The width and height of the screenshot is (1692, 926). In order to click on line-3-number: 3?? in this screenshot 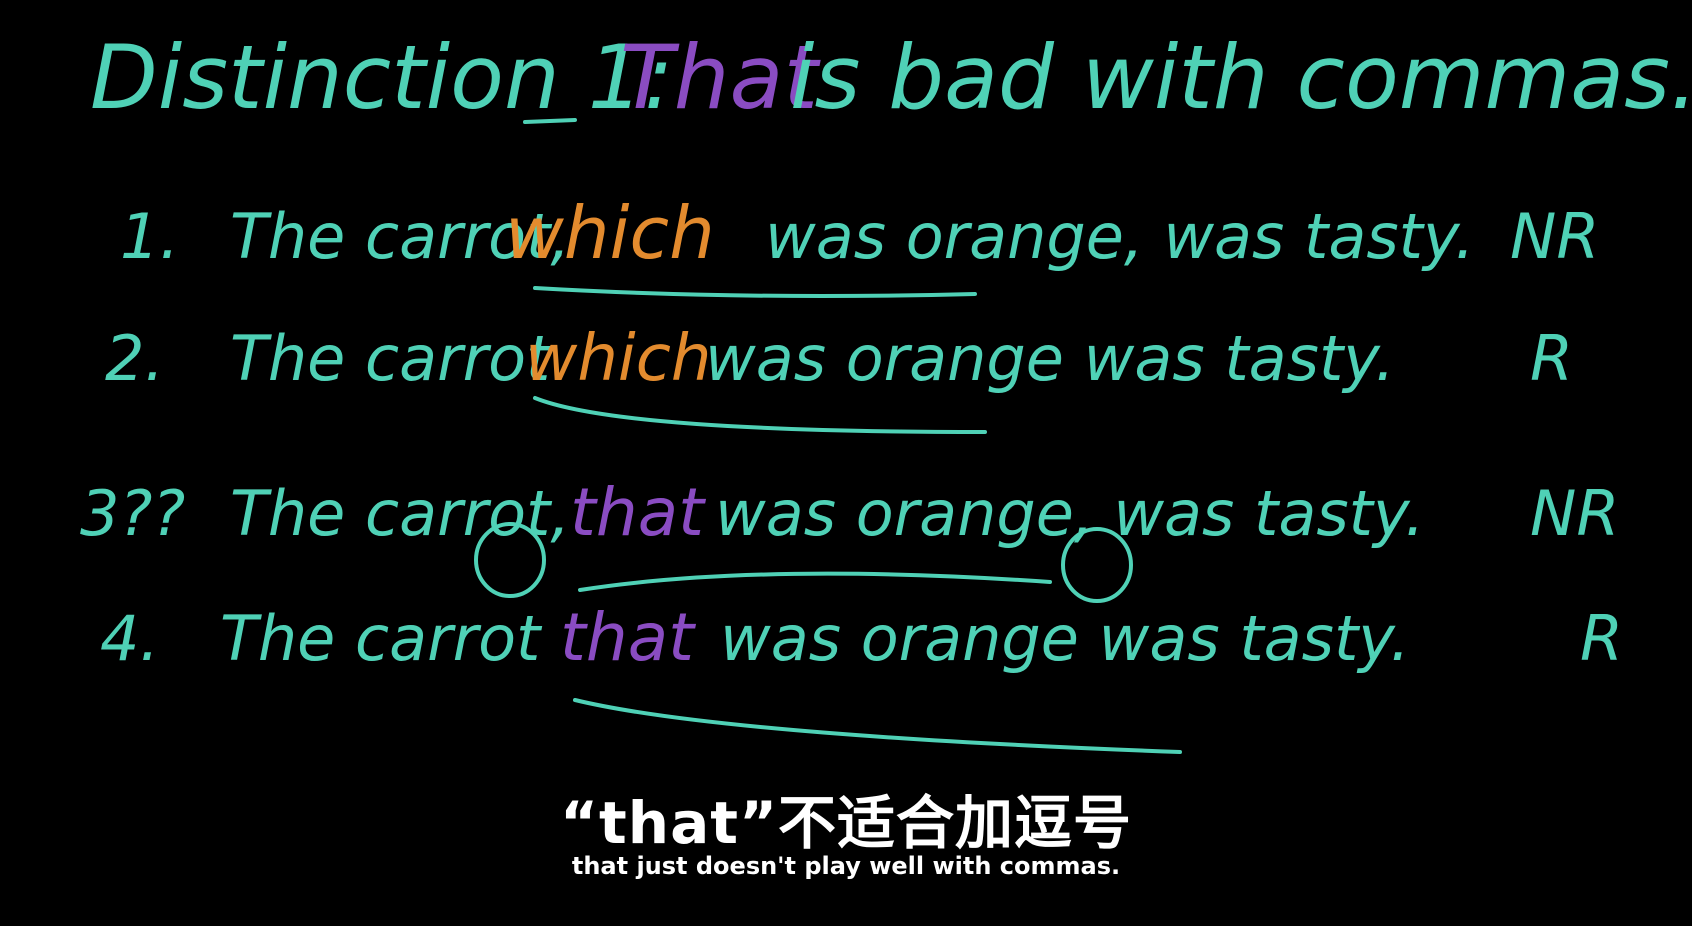, I will do `click(132, 513)`.